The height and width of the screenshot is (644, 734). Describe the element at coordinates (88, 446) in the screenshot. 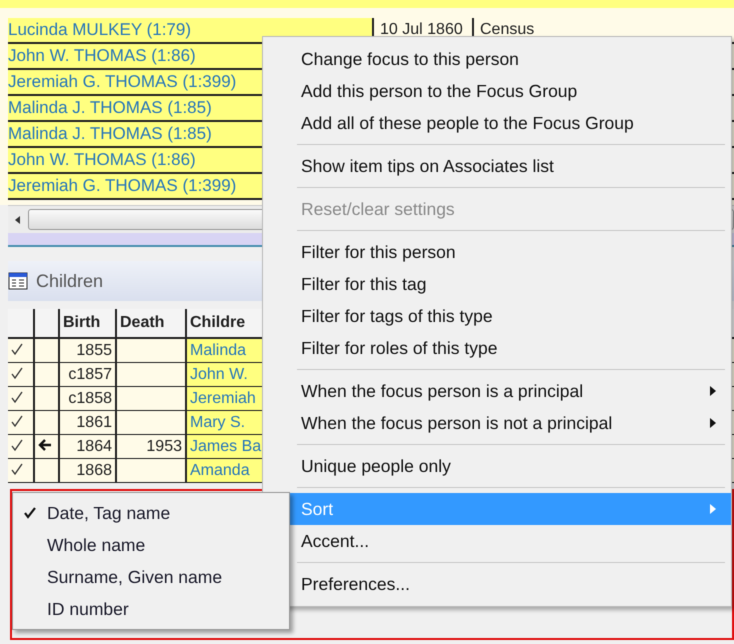

I see `birth-cell: 1864` at that location.